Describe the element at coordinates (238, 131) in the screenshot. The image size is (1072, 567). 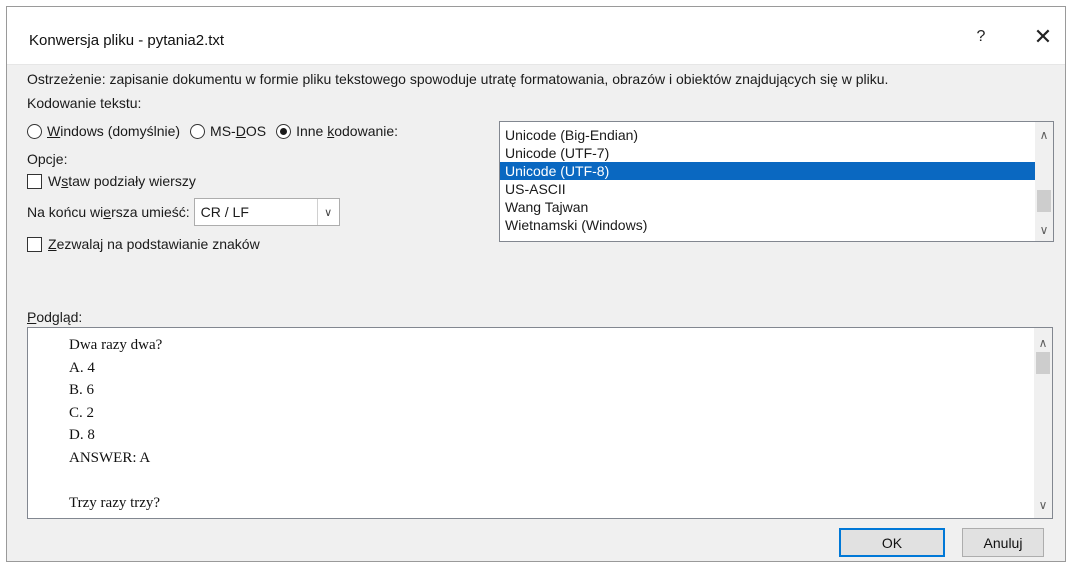
I see `radio-ms-dos-label: MS-DOS` at that location.